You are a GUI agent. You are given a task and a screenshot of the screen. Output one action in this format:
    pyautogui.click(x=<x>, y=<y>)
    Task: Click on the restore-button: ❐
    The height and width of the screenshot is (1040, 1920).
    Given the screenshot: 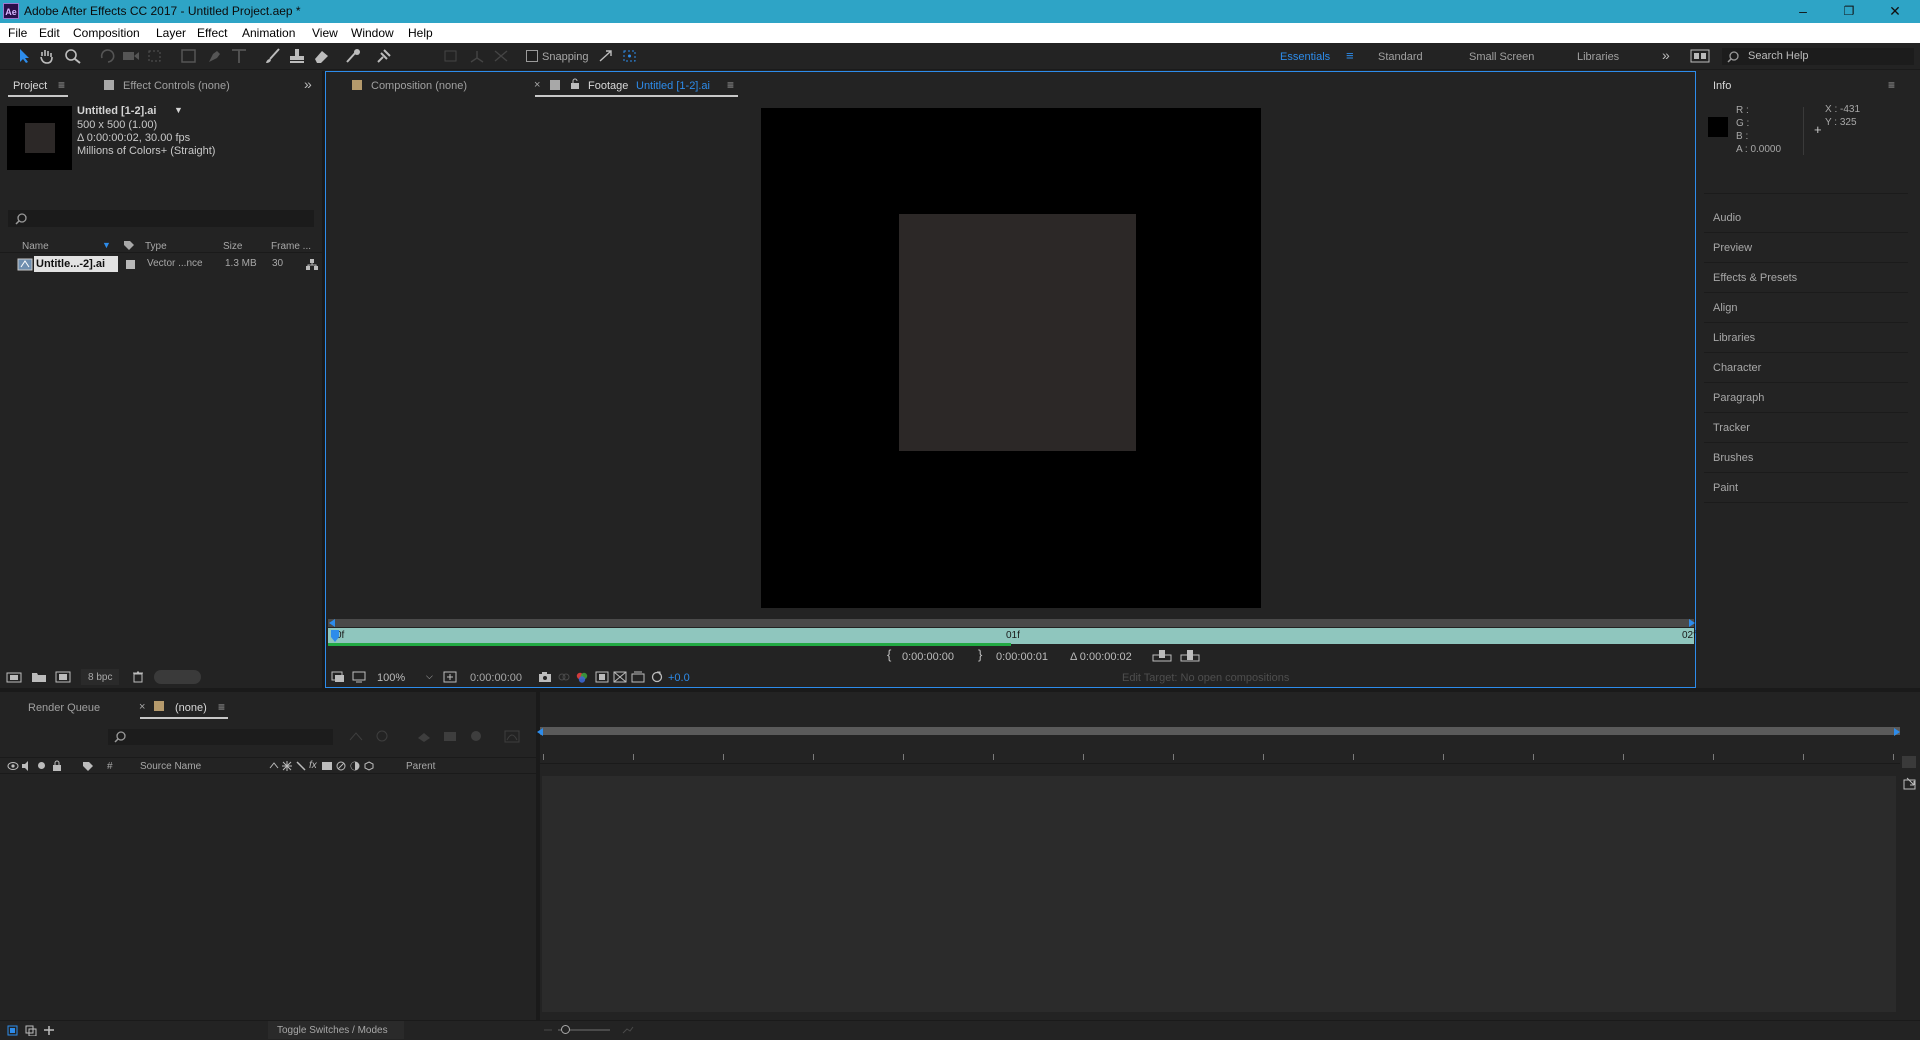 What is the action you would take?
    pyautogui.click(x=1849, y=11)
    